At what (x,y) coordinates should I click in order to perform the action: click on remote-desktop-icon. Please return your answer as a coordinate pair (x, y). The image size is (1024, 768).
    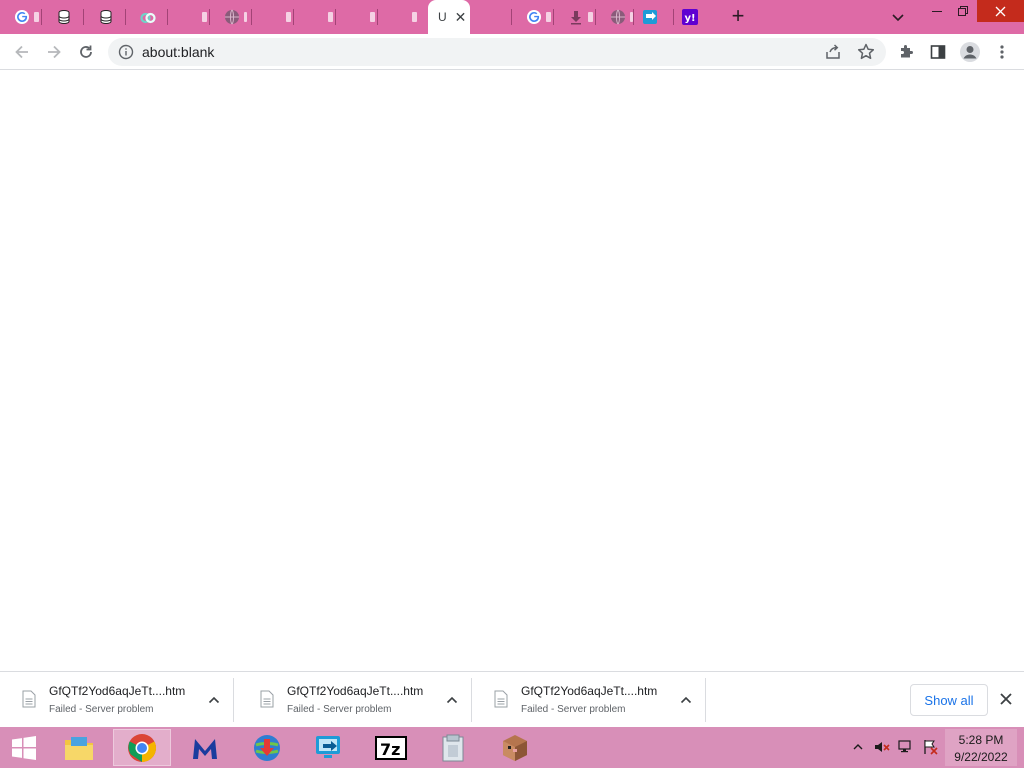
    Looking at the image, I should click on (650, 17).